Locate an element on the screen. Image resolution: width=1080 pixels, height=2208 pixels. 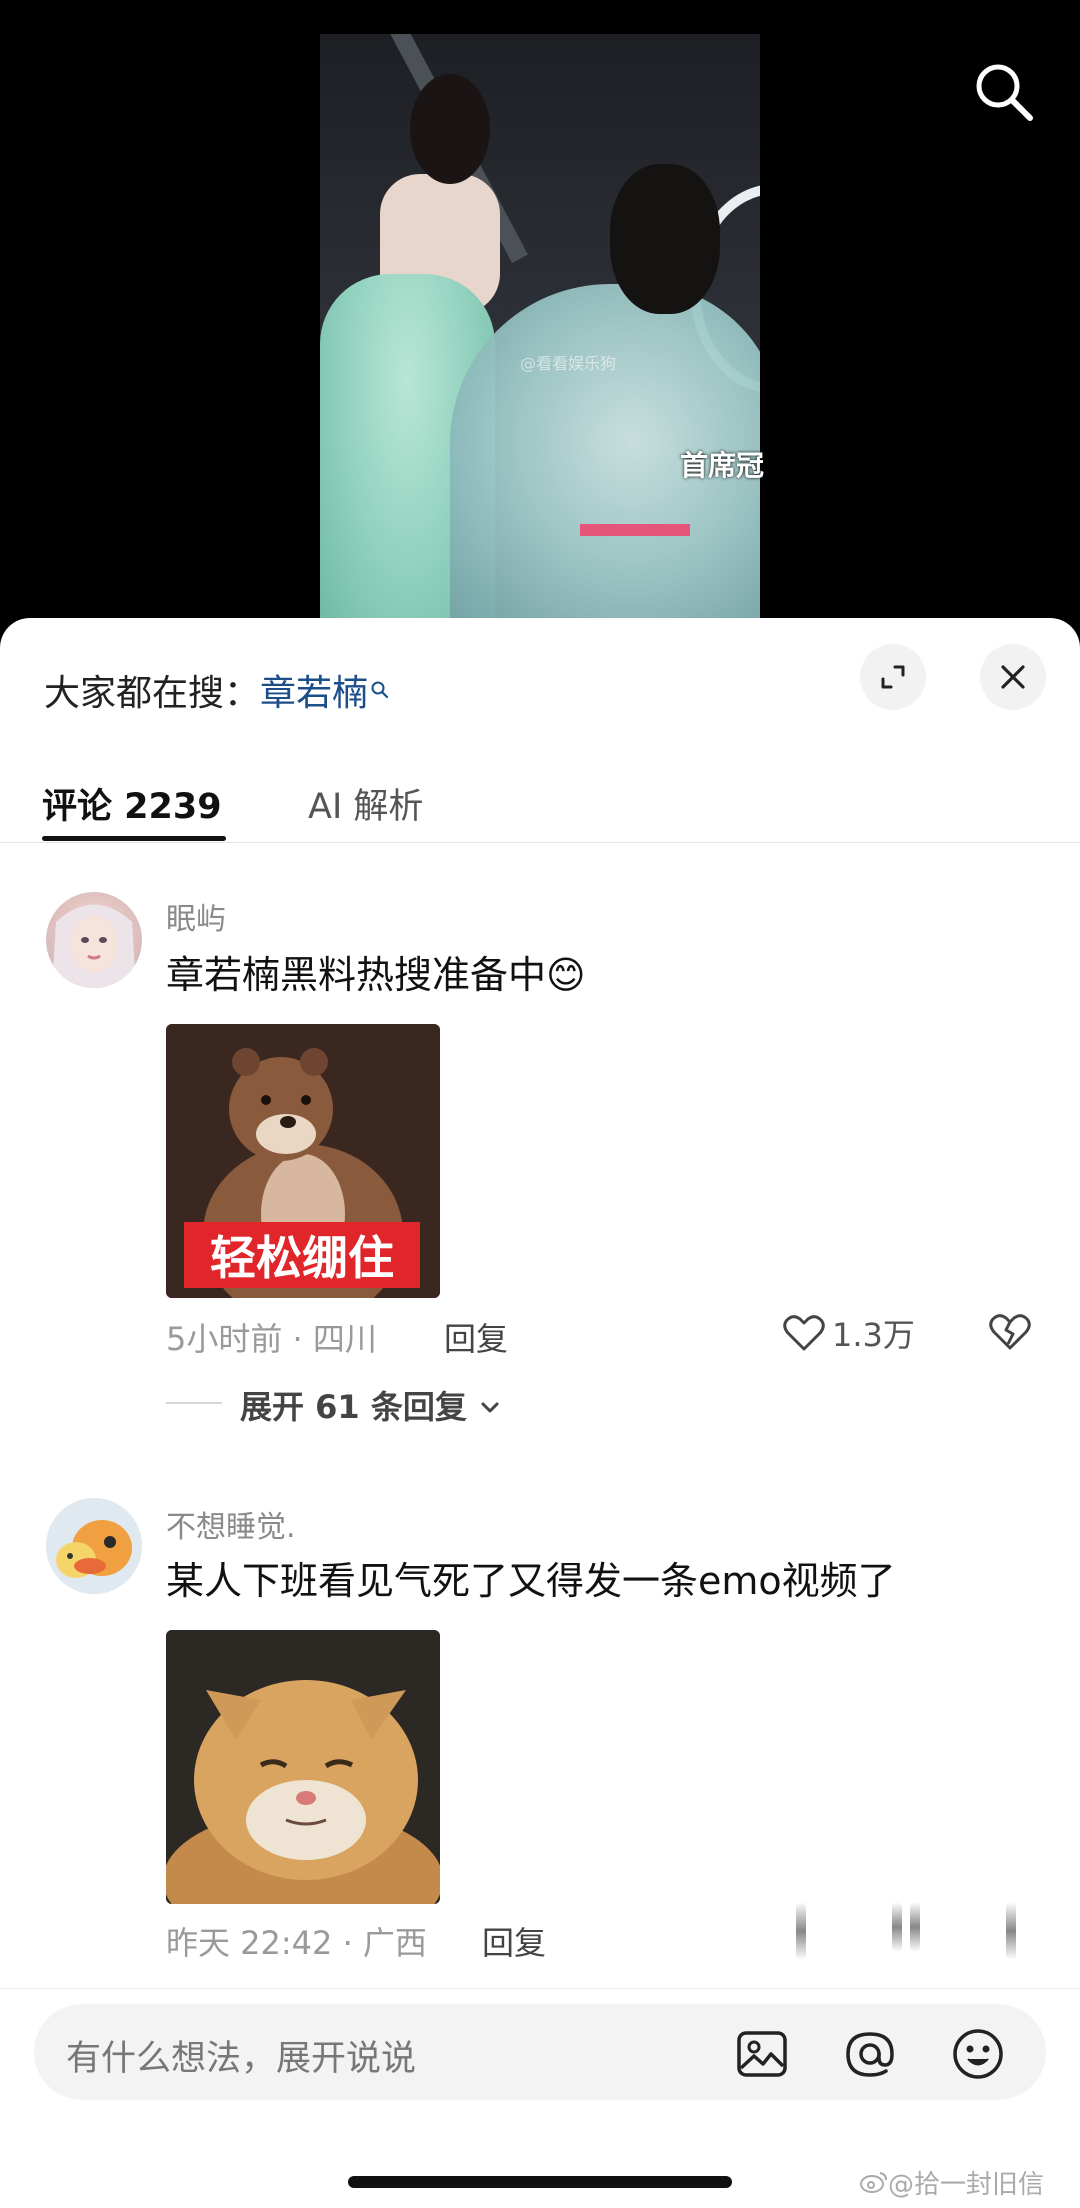
divider-line is located at coordinates (194, 1403).